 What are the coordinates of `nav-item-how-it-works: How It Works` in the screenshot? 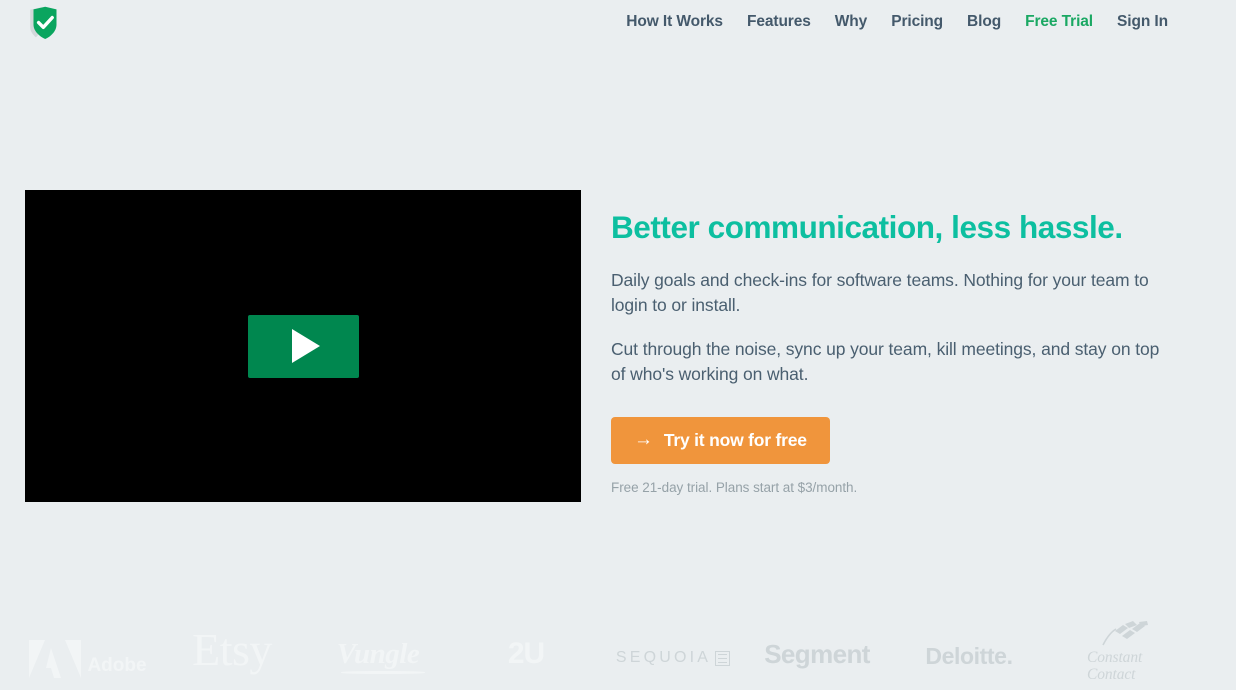 It's located at (674, 22).